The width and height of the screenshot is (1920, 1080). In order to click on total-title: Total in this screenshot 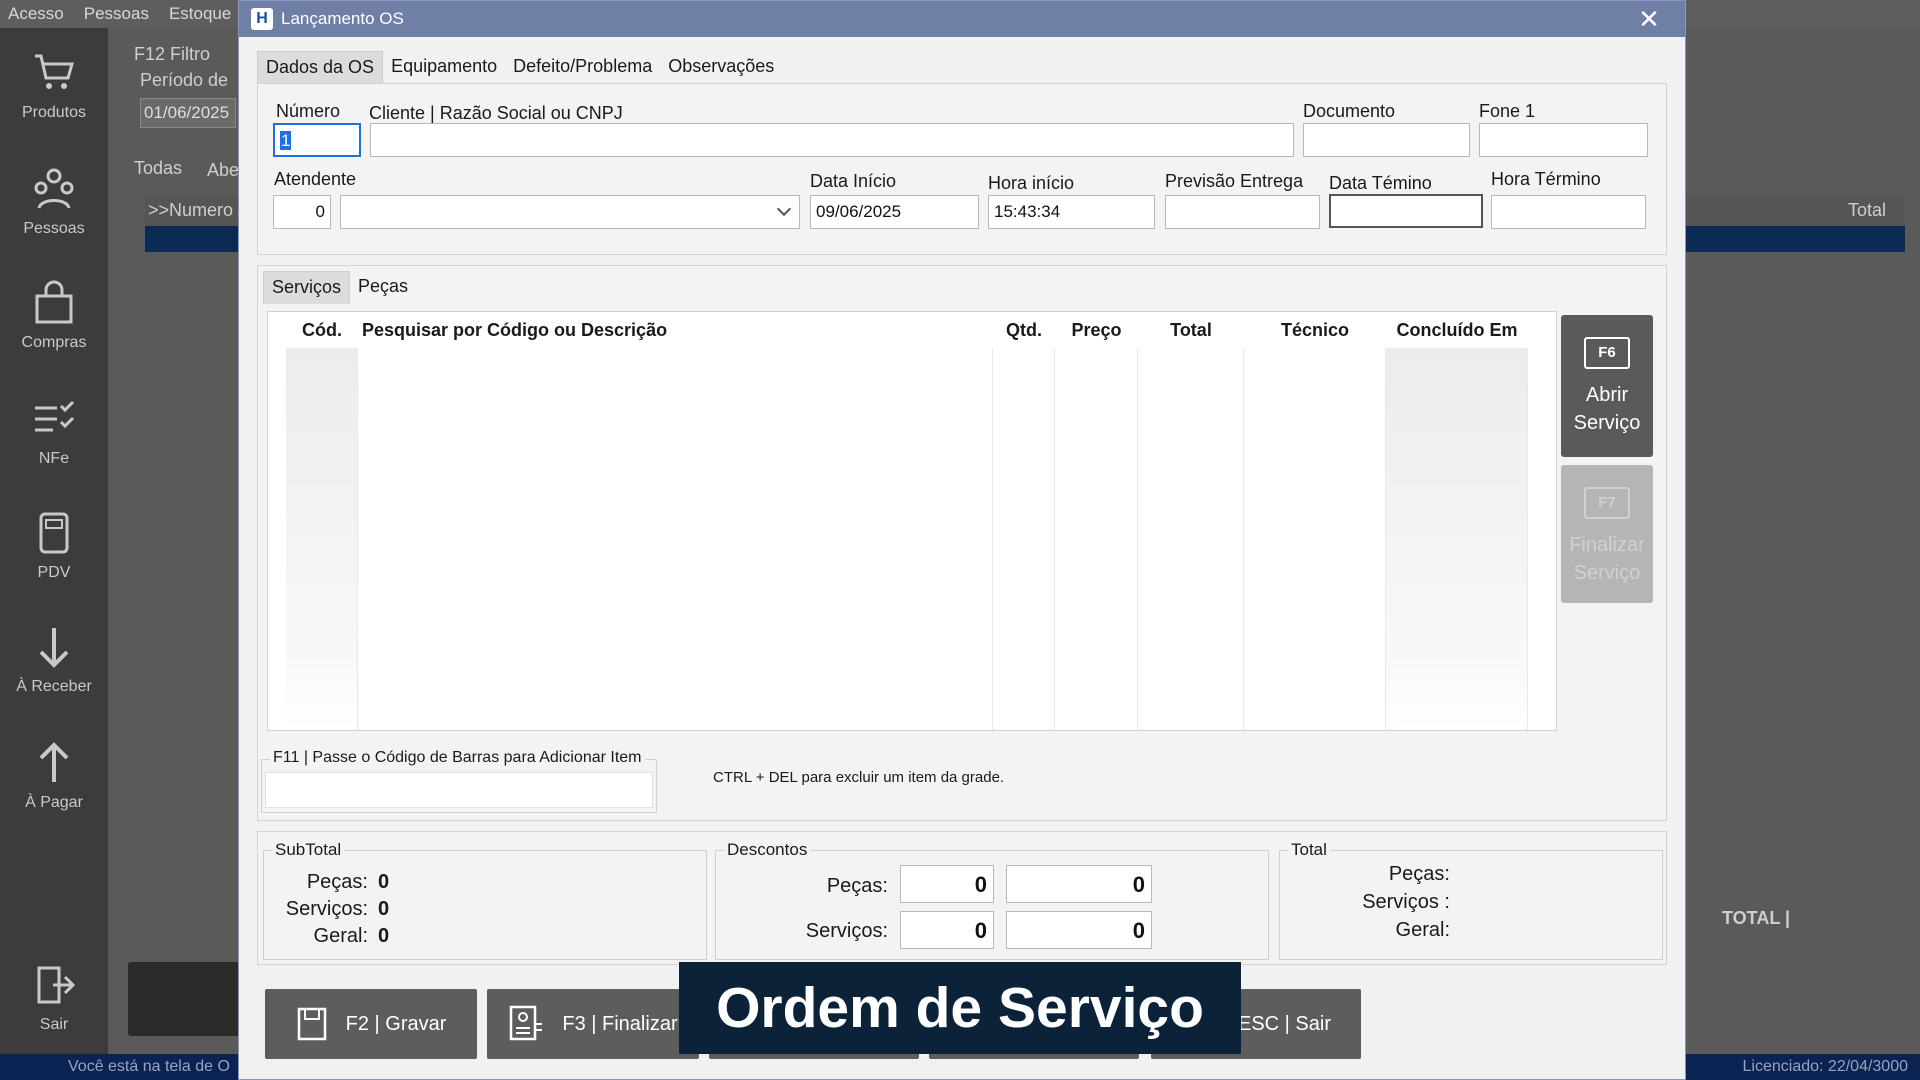, I will do `click(1309, 850)`.